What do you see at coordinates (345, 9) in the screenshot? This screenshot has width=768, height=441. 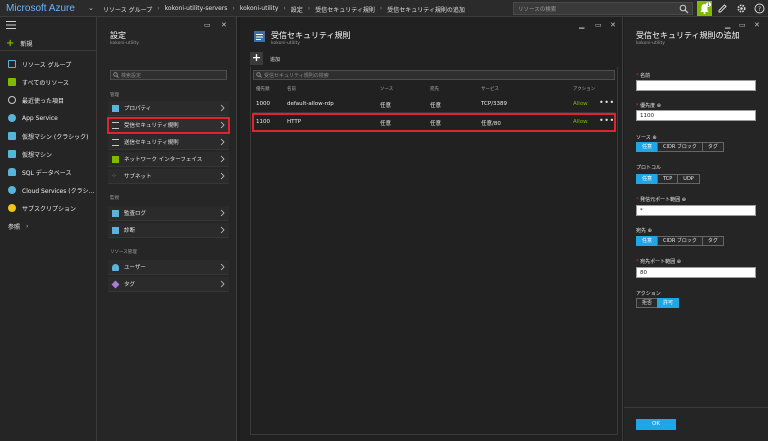 I see `breadcrumb-item: 受信セキュリティ規則` at bounding box center [345, 9].